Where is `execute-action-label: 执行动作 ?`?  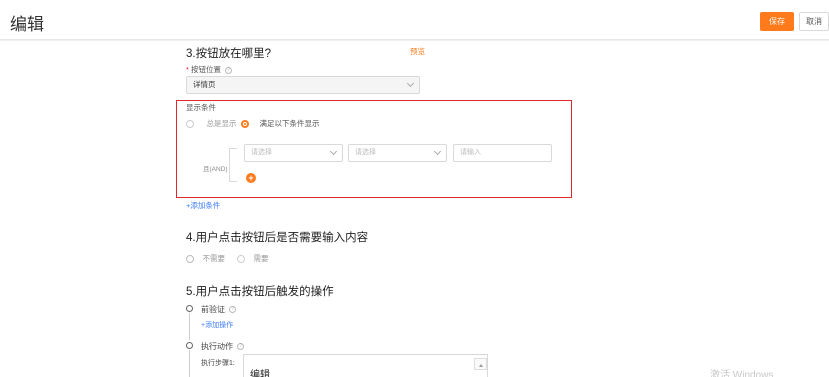 execute-action-label: 执行动作 ? is located at coordinates (223, 346).